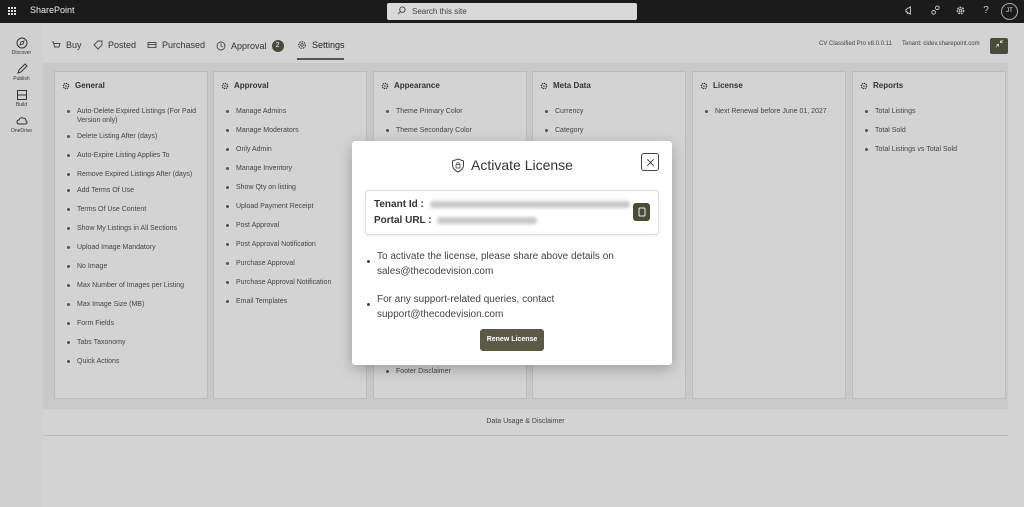  Describe the element at coordinates (512, 340) in the screenshot. I see `renew-license-button: Renew License` at that location.